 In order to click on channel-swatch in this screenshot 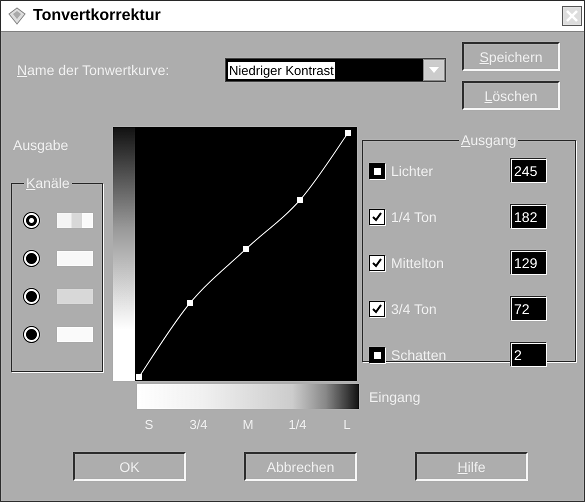, I will do `click(75, 220)`.